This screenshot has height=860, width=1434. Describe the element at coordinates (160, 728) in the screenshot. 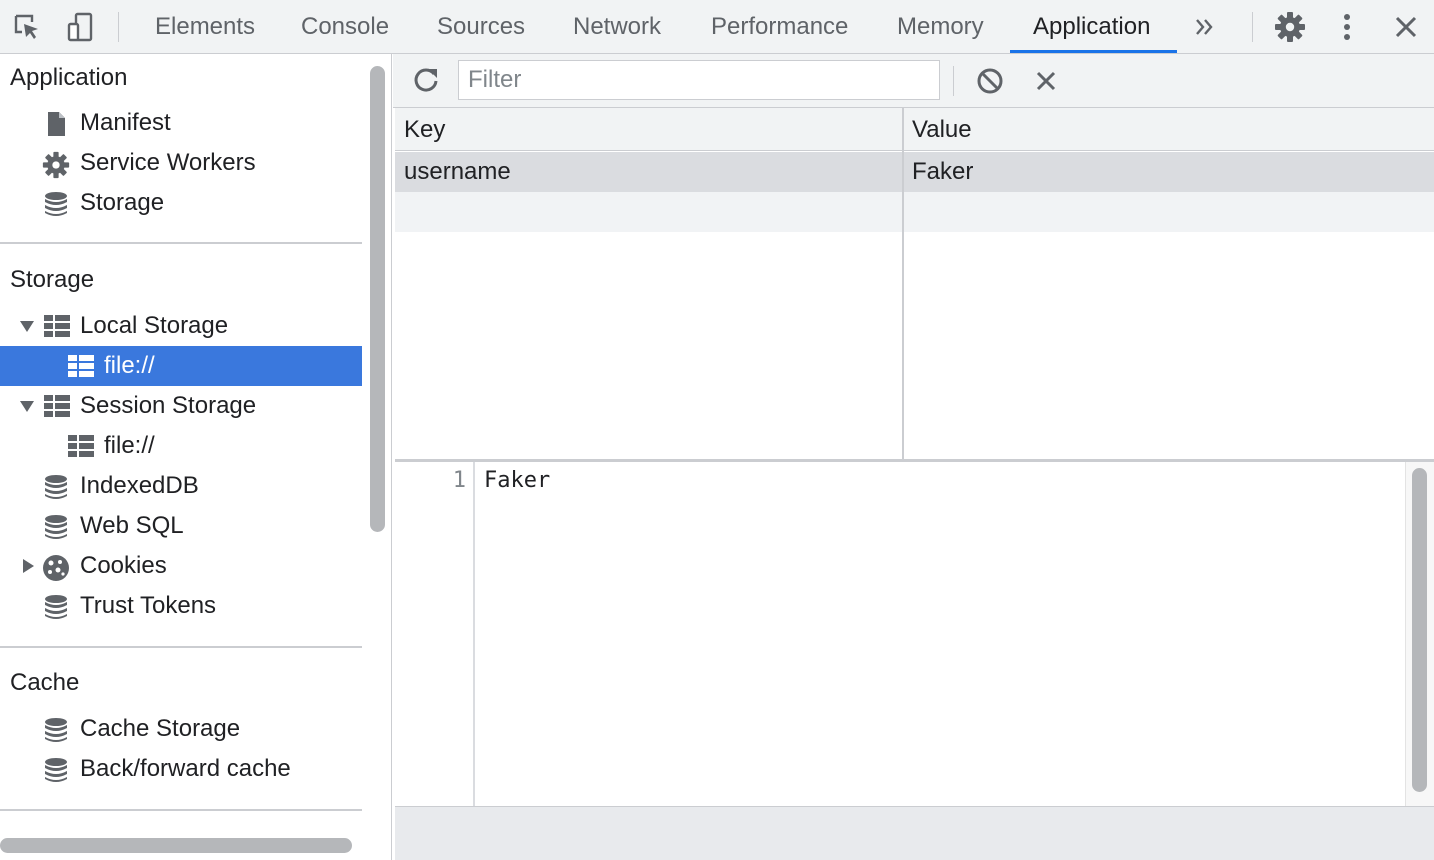

I see `sidebar-item-label: Cache Storage` at that location.